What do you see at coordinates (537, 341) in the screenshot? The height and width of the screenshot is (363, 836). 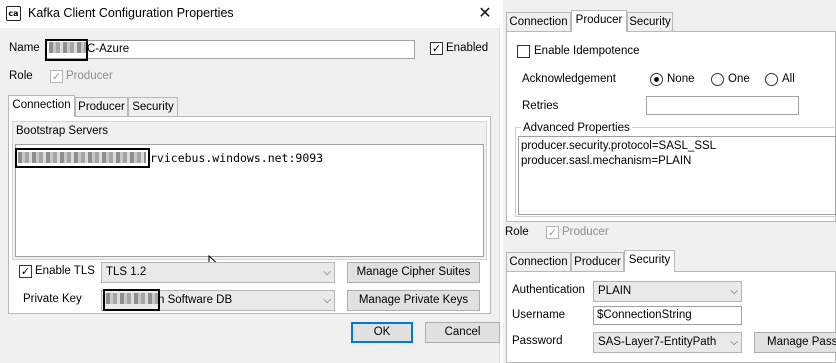 I see `password-label: Password` at bounding box center [537, 341].